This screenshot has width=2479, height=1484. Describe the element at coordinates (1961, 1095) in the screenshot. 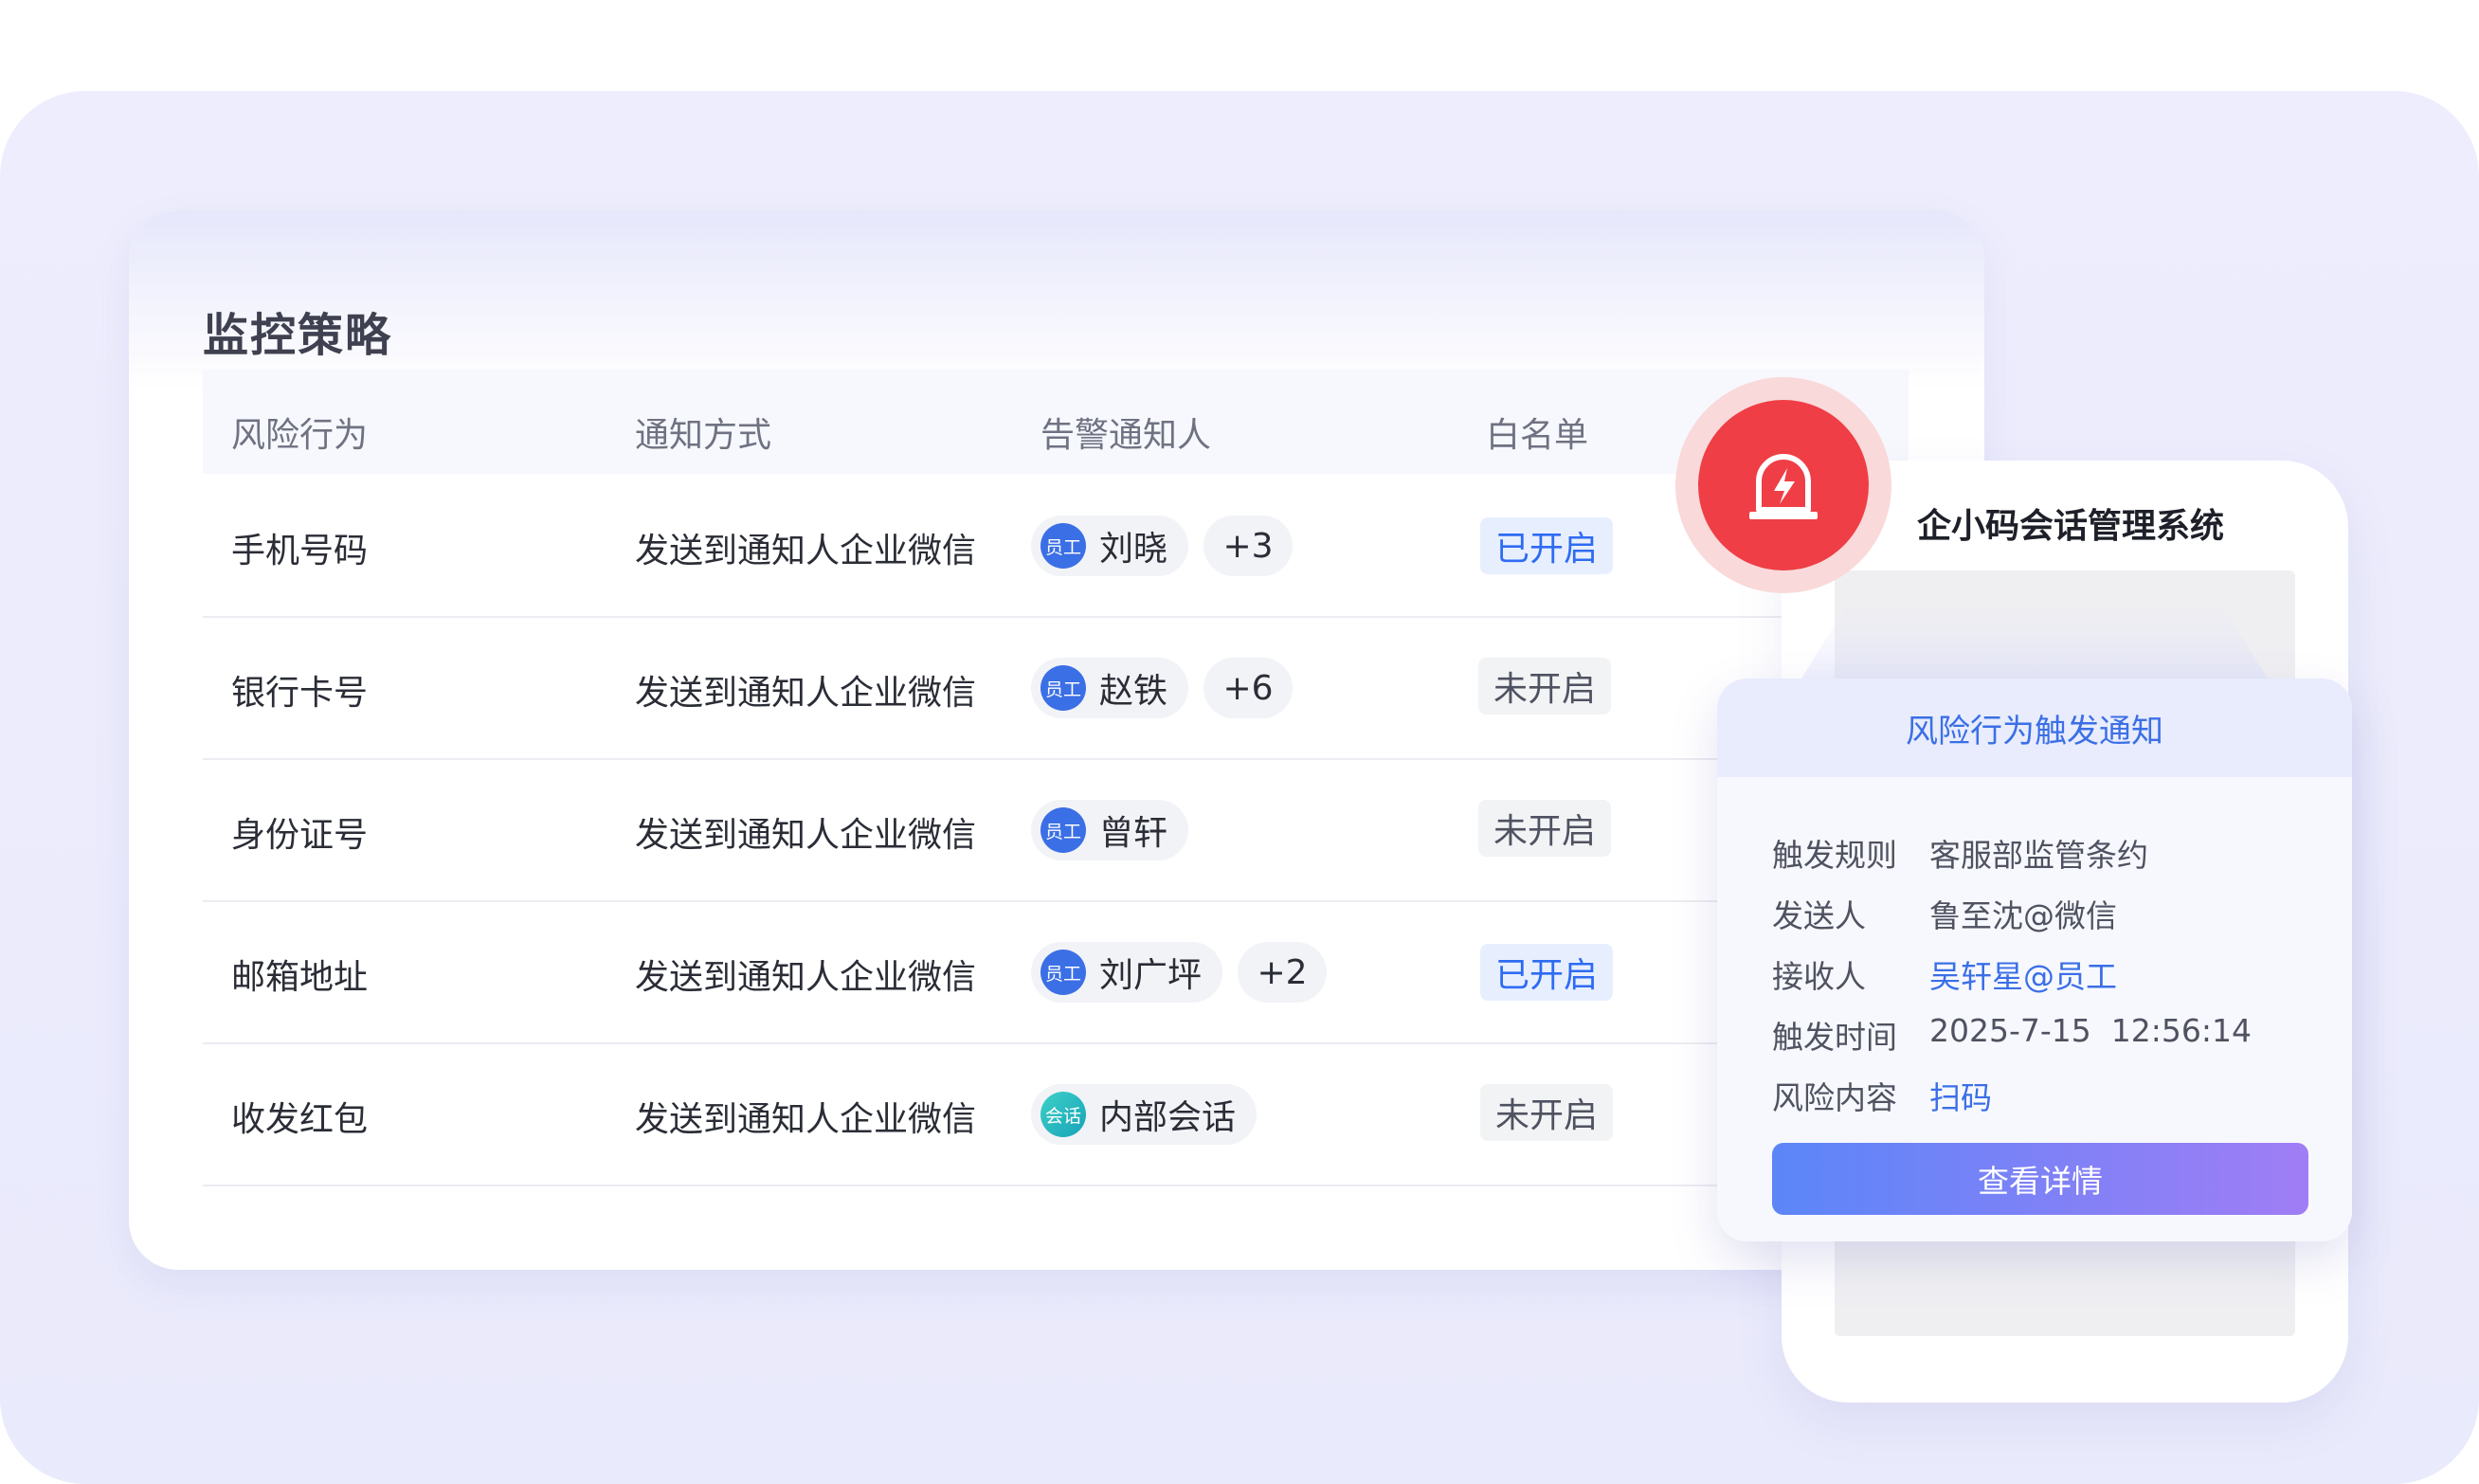

I see `risk-content-link: 扫码` at that location.